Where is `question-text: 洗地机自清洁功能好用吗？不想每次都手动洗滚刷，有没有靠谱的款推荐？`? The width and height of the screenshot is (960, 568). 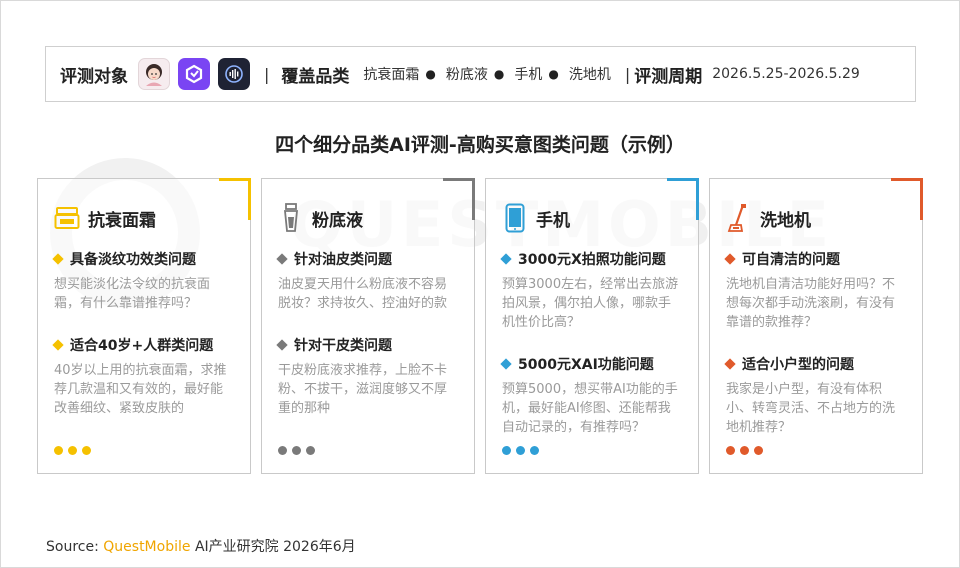
question-text: 洗地机自清洁功能好用吗？不想每次都手动洗滚刷，有没有靠谱的款推荐？ is located at coordinates (811, 303).